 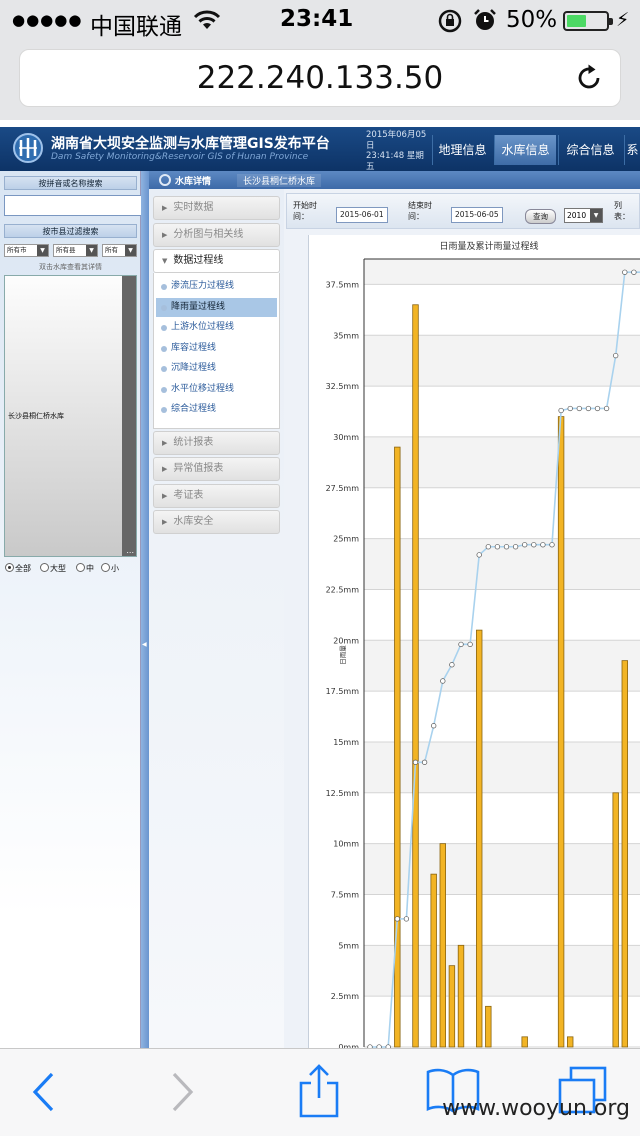 I want to click on list-item: 长沙县桐仁桥水库, so click(x=36, y=416).